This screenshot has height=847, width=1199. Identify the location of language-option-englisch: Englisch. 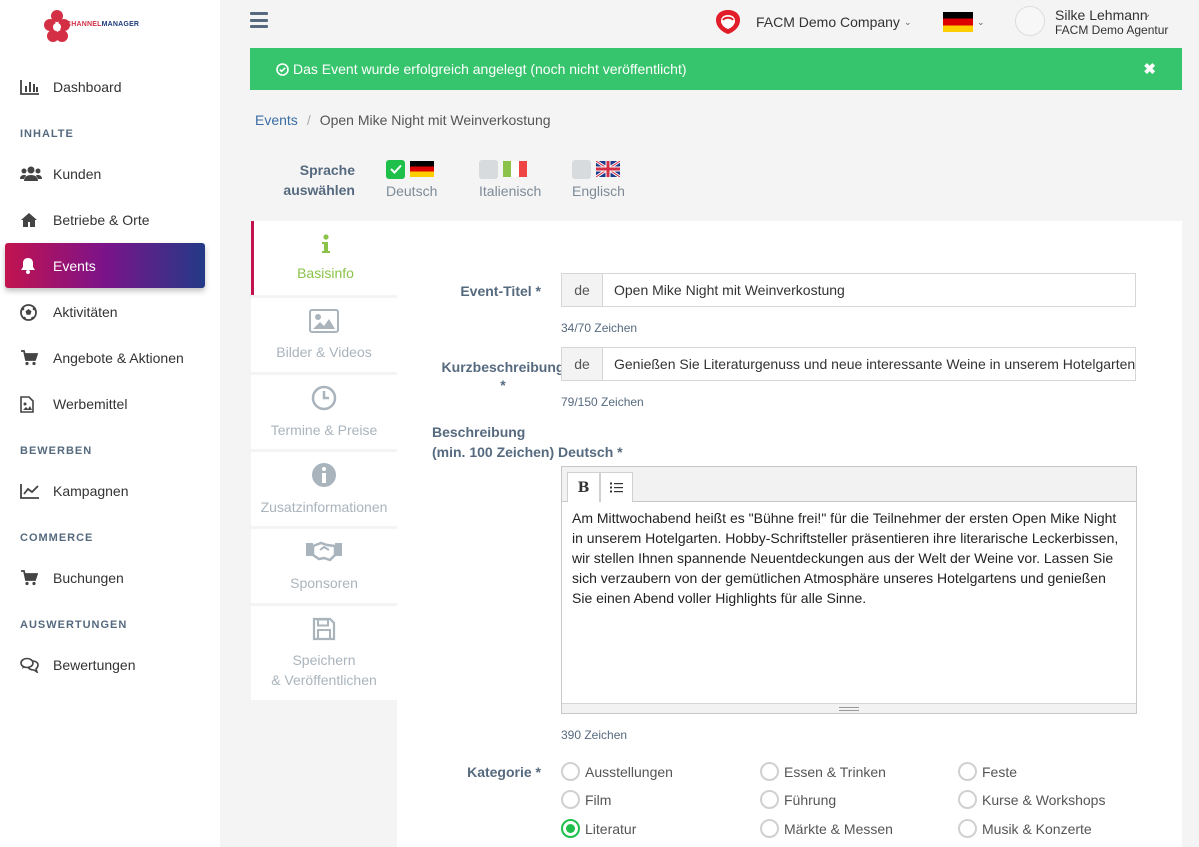
(598, 179).